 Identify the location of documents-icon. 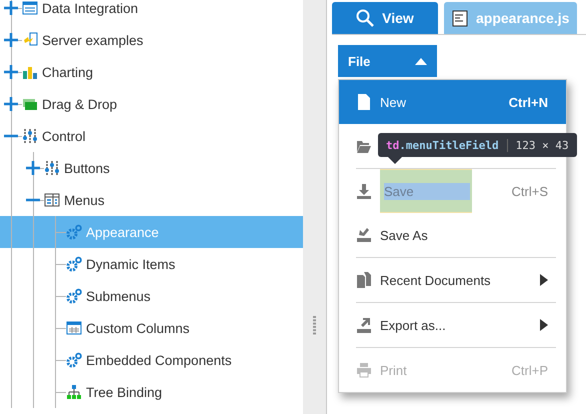
(364, 280).